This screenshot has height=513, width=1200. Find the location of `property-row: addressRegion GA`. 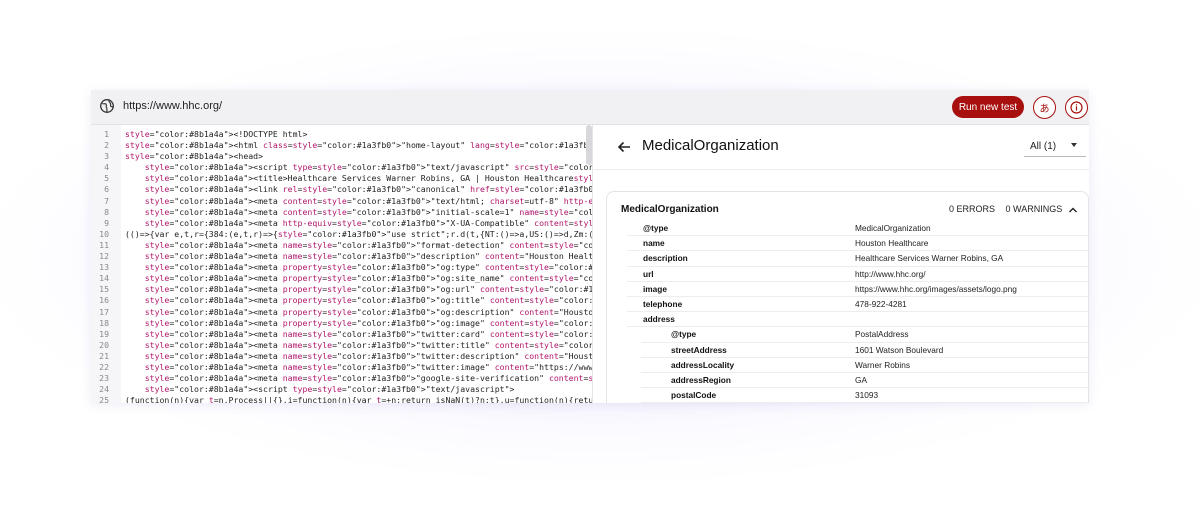

property-row: addressRegion GA is located at coordinates (864, 381).